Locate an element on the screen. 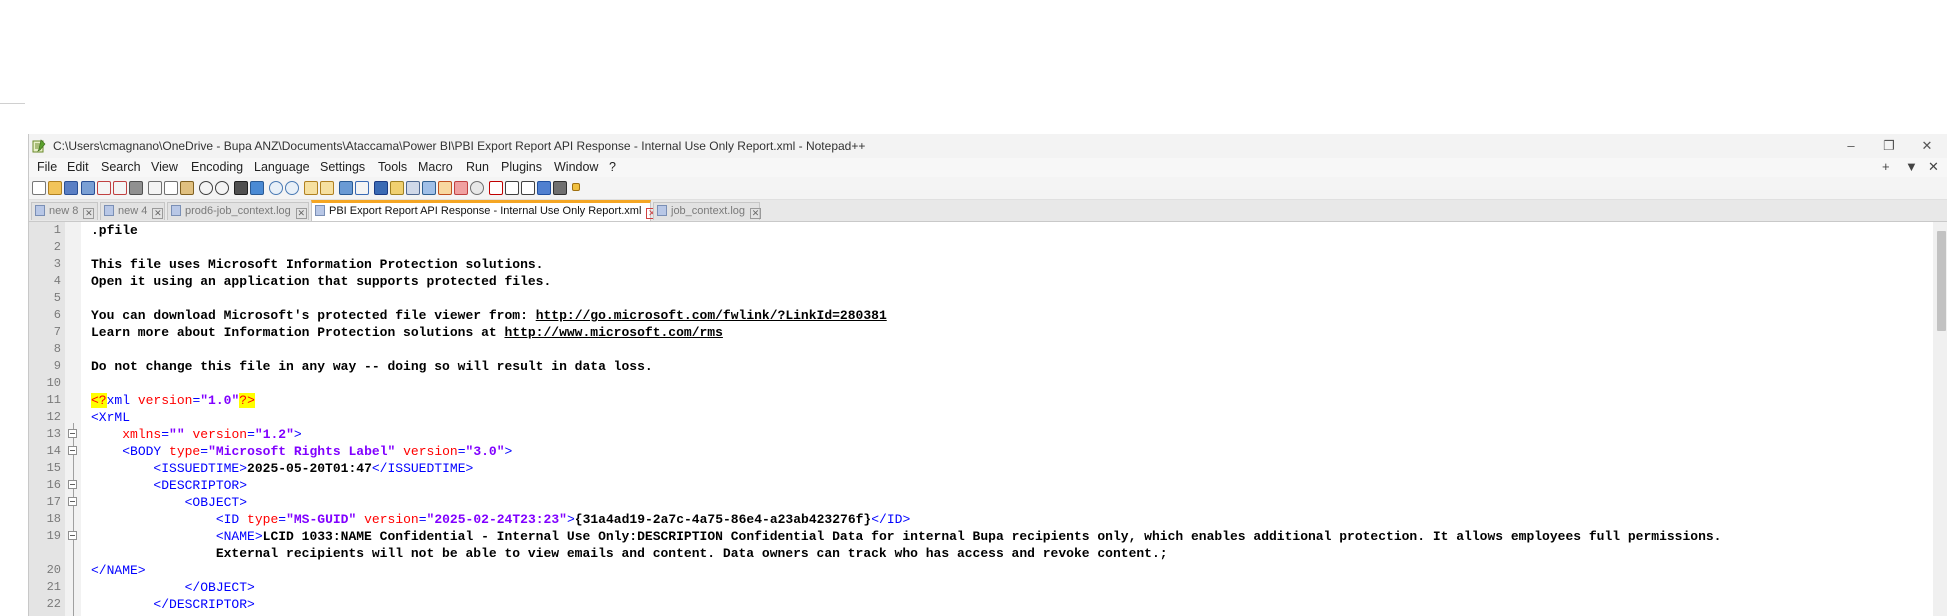  menu-help: ? is located at coordinates (612, 167).